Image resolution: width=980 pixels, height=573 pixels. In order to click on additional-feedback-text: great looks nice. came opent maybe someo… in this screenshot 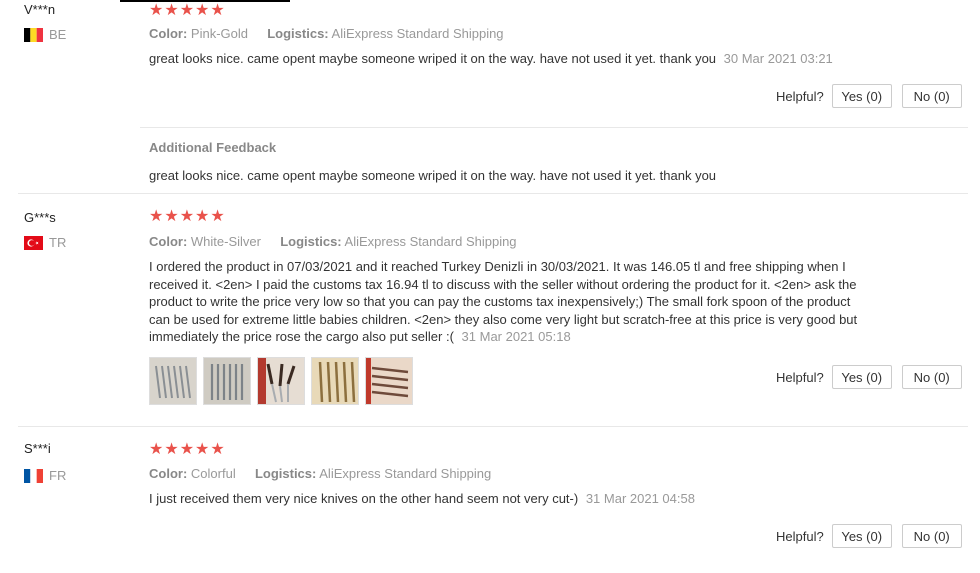, I will do `click(433, 175)`.